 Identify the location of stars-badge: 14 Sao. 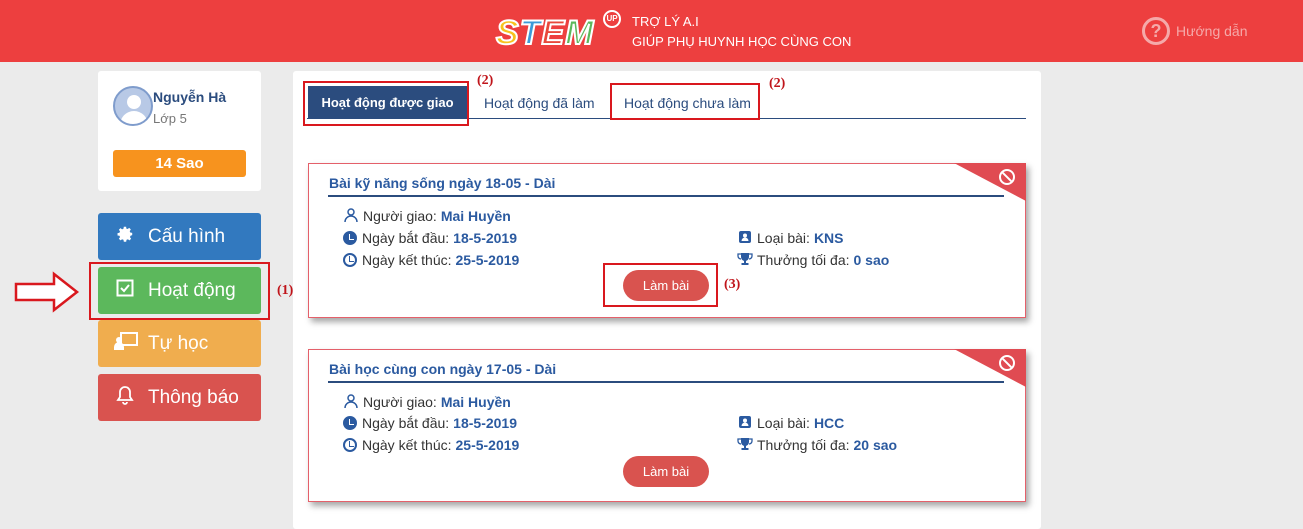
(179, 163).